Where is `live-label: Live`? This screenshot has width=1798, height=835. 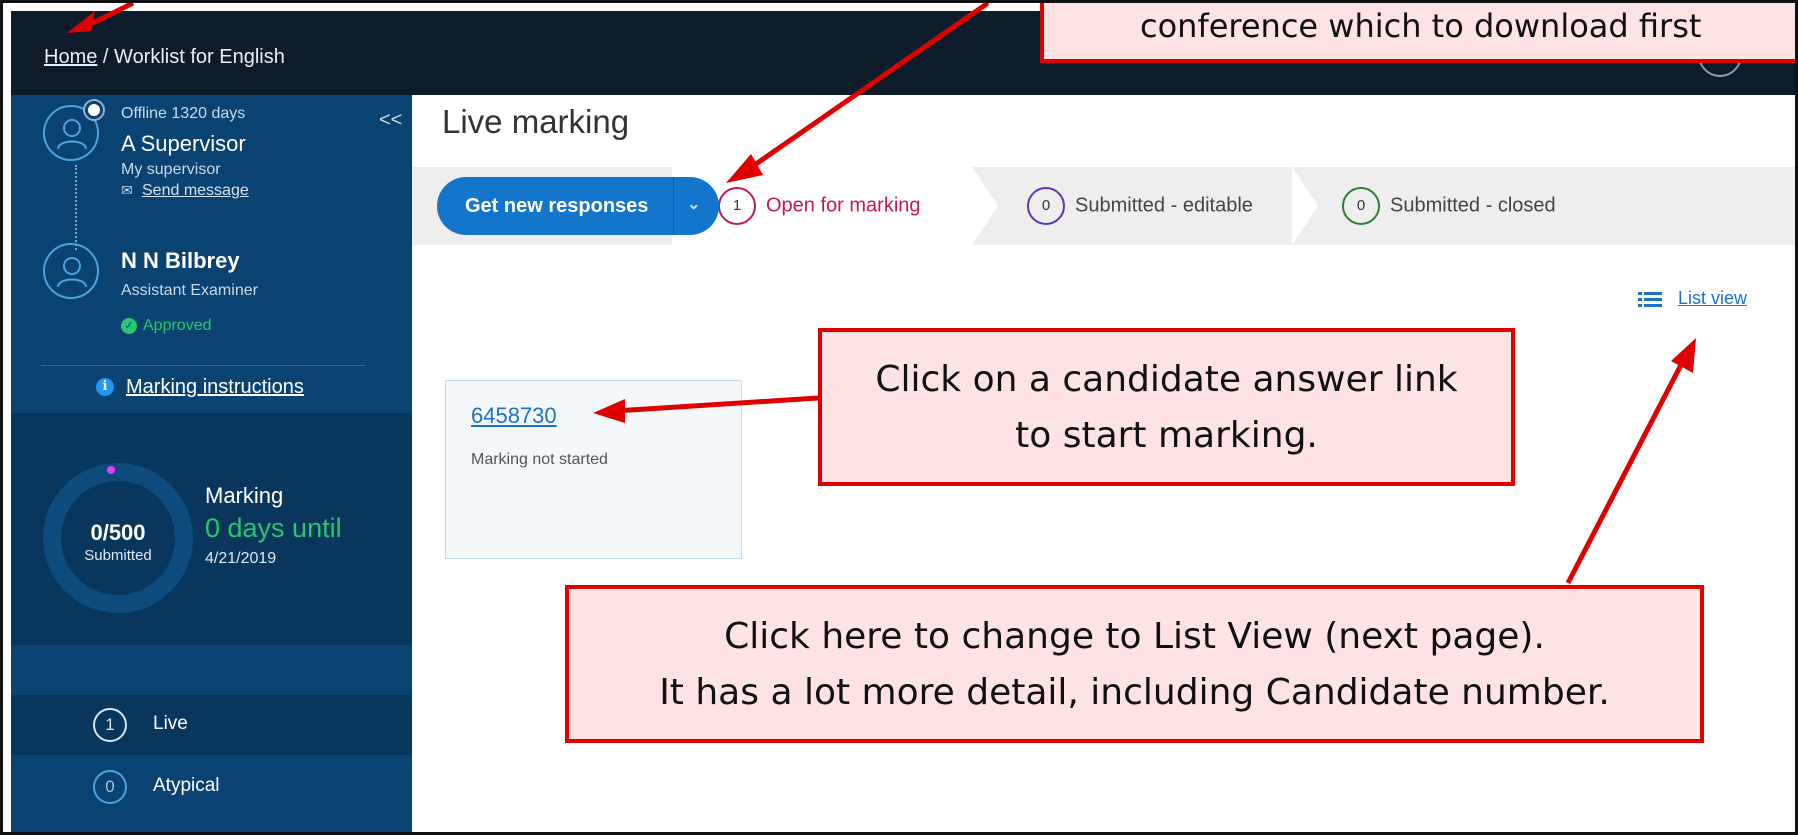
live-label: Live is located at coordinates (170, 723).